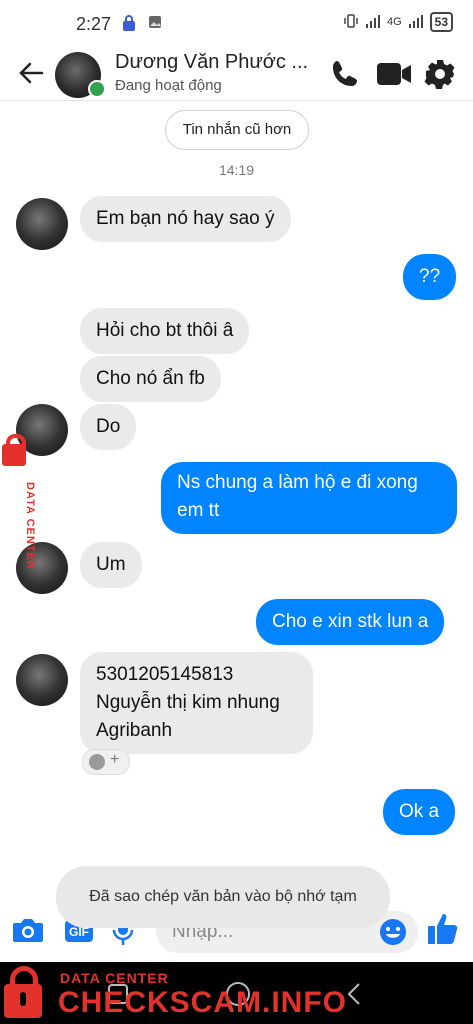 The image size is (473, 1024). Describe the element at coordinates (150, 379) in the screenshot. I see `message-incoming: Cho nó ẩn fb` at that location.